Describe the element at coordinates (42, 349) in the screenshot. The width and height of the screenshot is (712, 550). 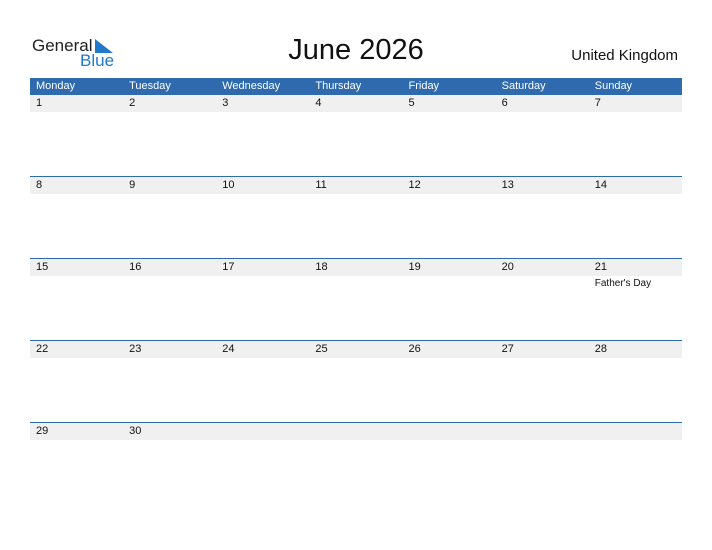
I see `day-number: 22` at that location.